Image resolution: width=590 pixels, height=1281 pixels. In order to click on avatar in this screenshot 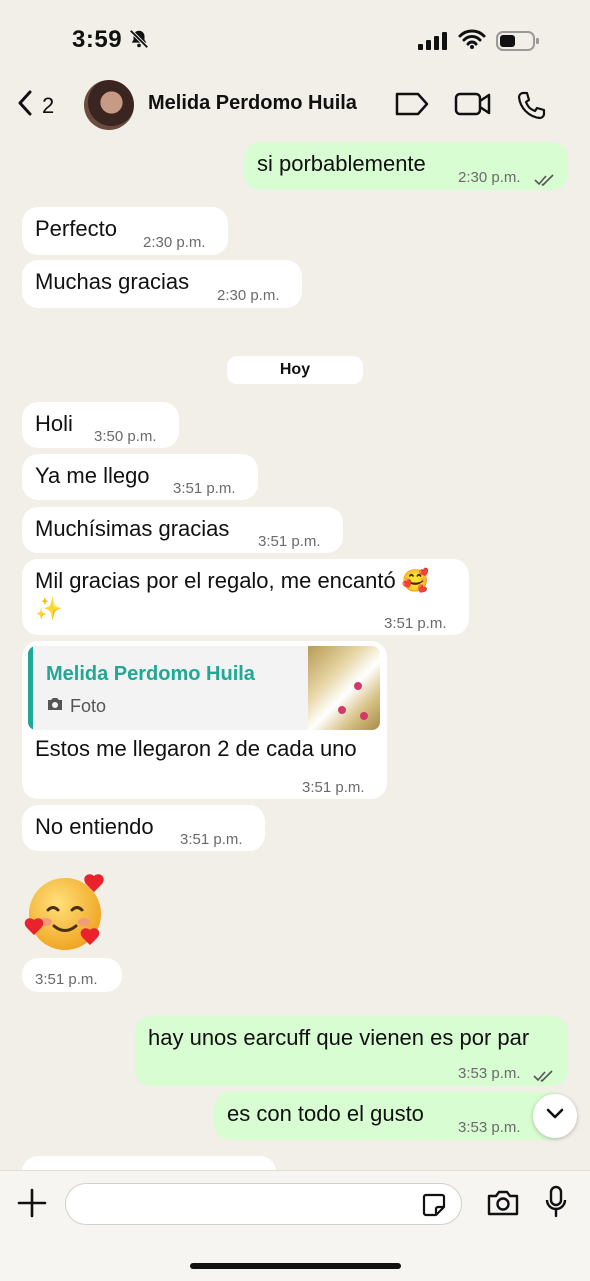, I will do `click(109, 105)`.